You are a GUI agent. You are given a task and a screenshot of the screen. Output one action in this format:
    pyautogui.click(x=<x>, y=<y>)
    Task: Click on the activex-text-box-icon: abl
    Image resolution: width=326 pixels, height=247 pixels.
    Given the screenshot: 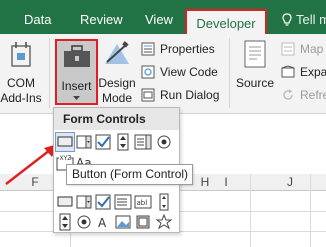 What is the action you would take?
    pyautogui.click(x=143, y=202)
    